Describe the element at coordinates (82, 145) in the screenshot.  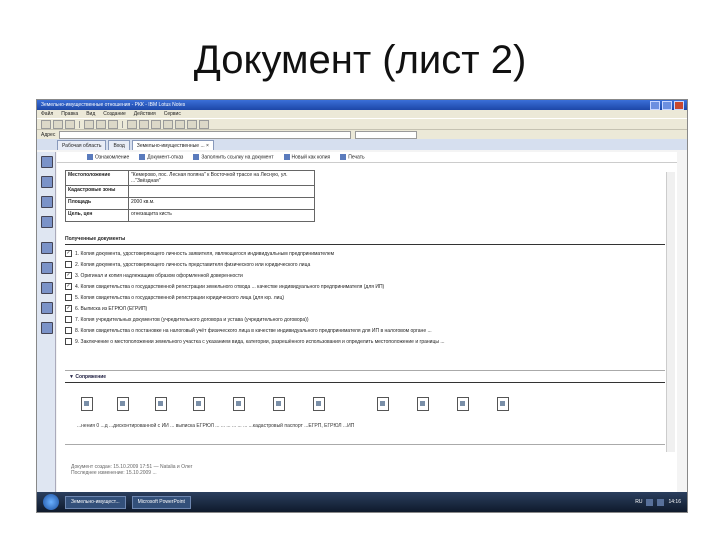
I see `tab-workspace: Рабочая область` at that location.